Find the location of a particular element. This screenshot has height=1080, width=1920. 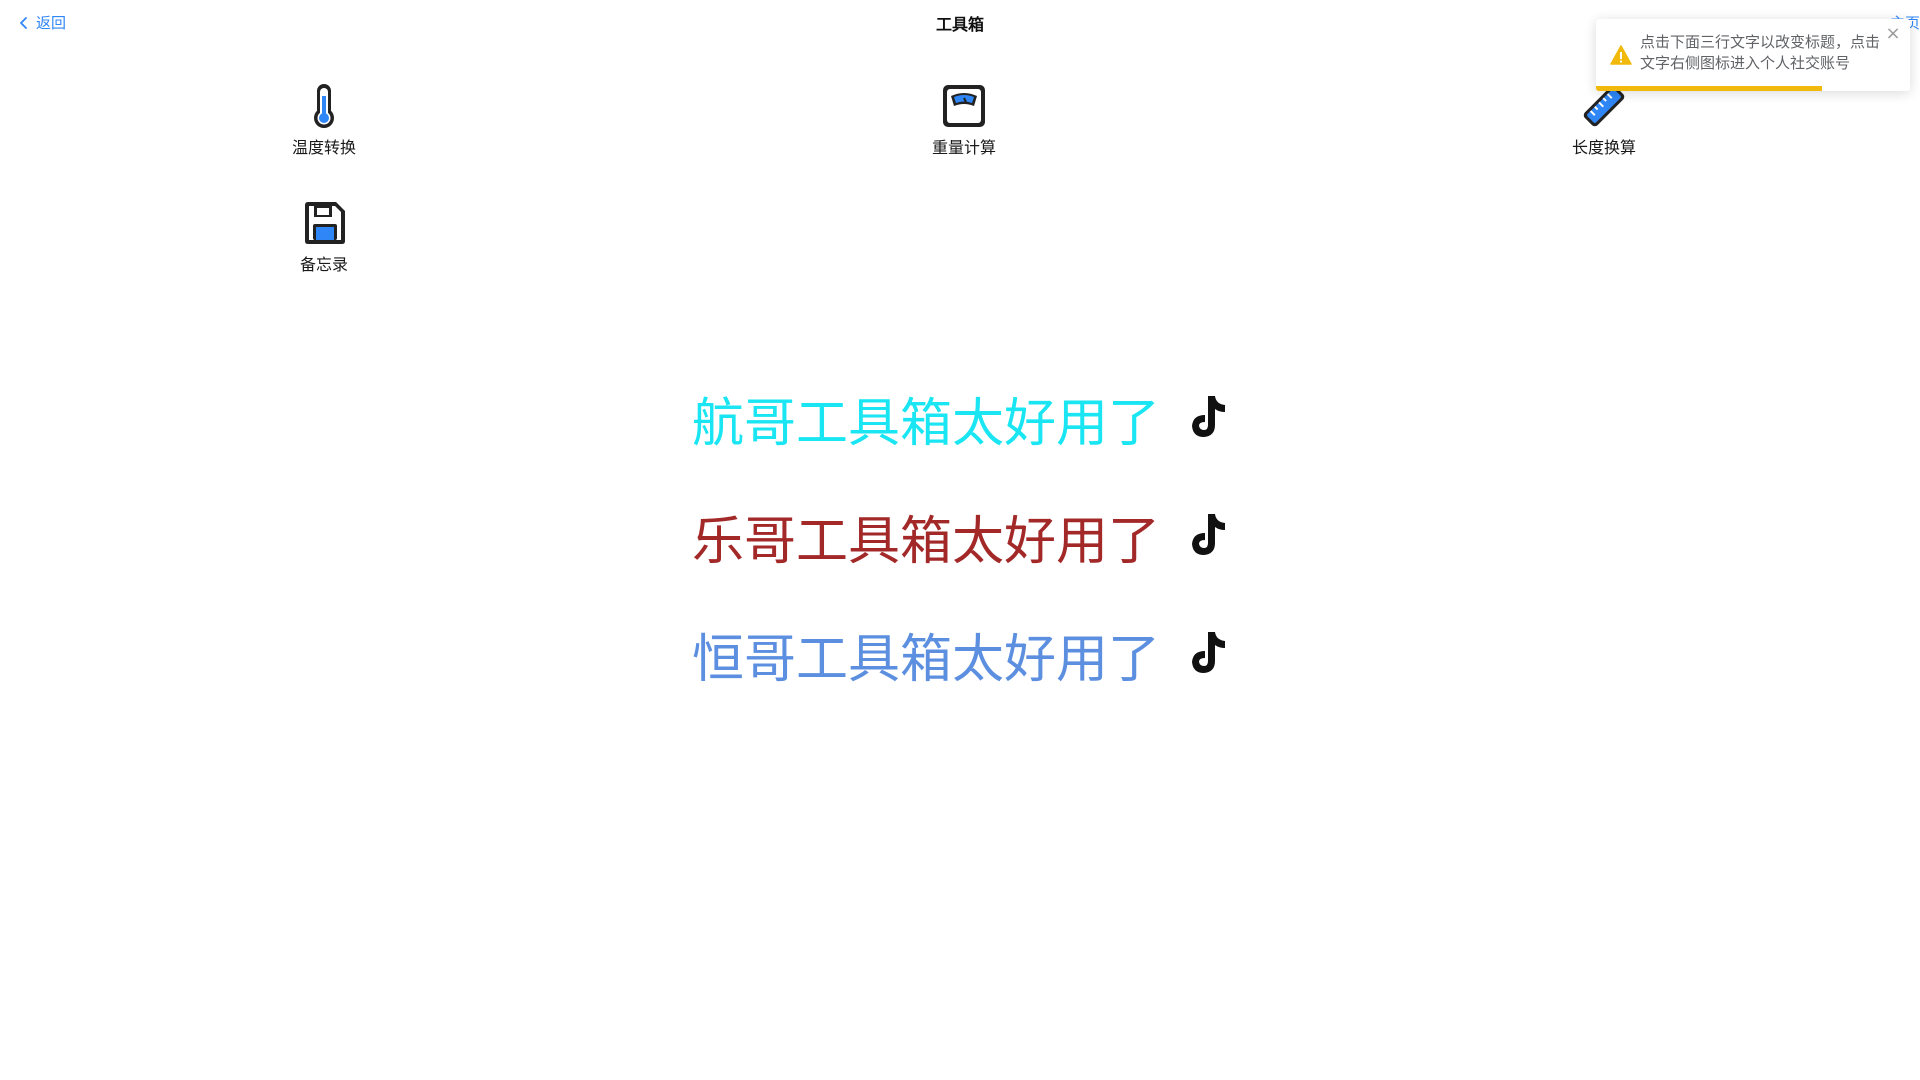

tool-temperature-conversion: 温度转换 is located at coordinates (324, 120).